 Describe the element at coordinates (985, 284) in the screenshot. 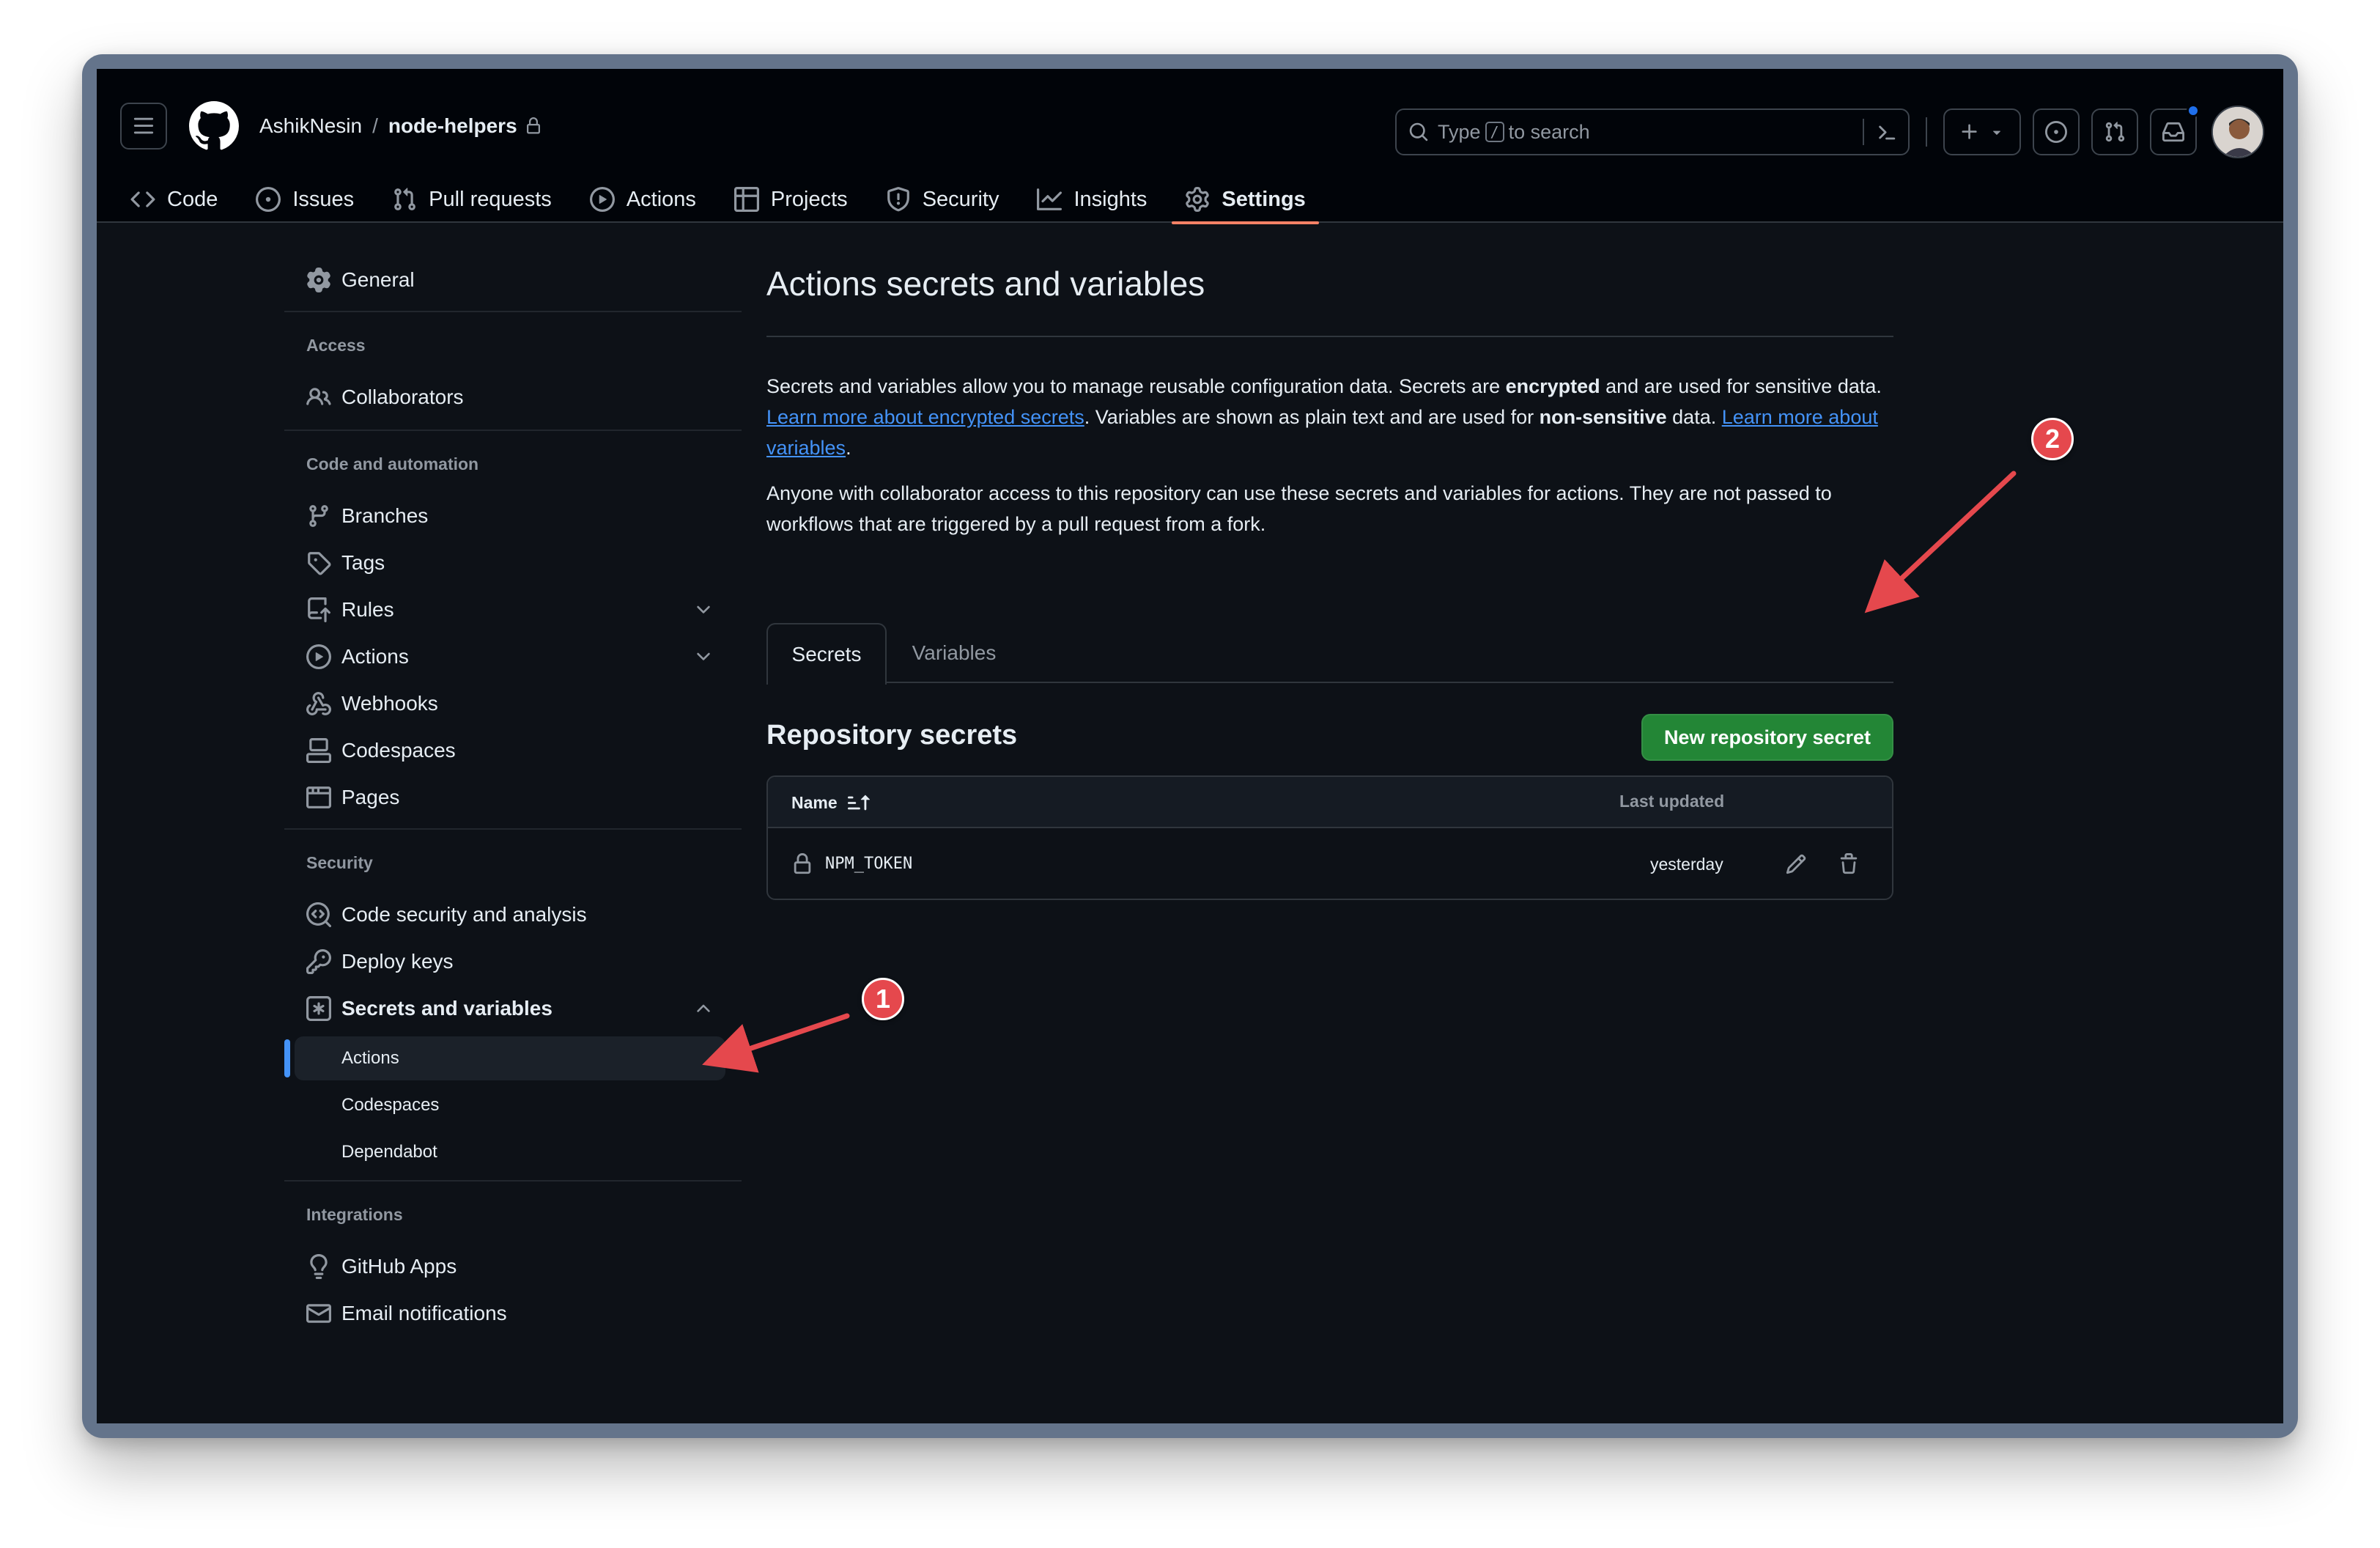

I see `page-title: Actions secrets and variables` at that location.